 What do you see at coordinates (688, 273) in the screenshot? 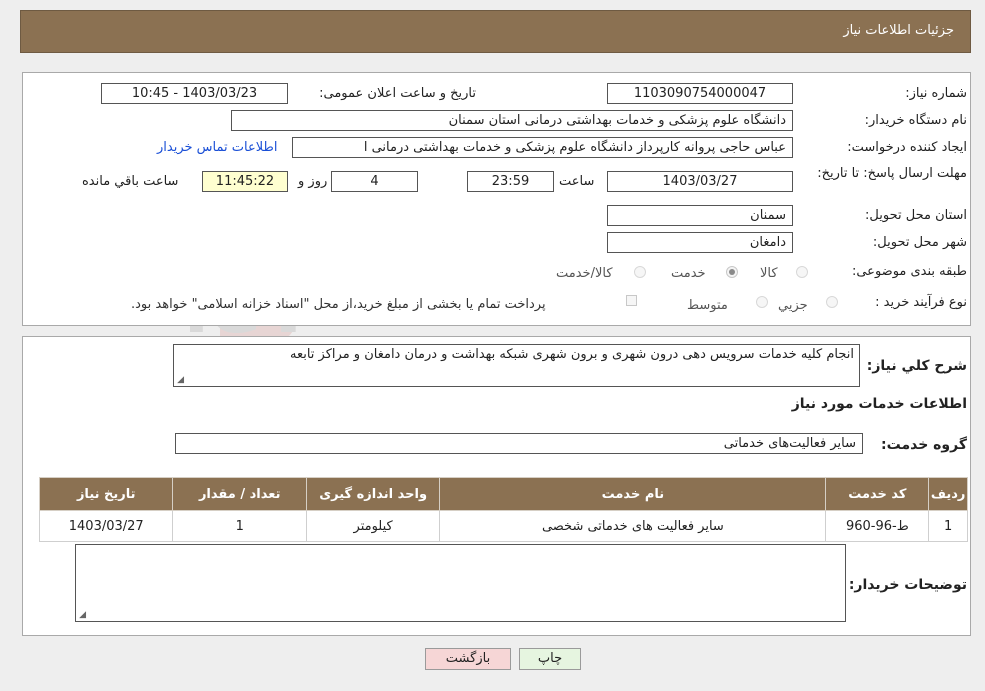
I see `category-service-label: خدمت` at bounding box center [688, 273].